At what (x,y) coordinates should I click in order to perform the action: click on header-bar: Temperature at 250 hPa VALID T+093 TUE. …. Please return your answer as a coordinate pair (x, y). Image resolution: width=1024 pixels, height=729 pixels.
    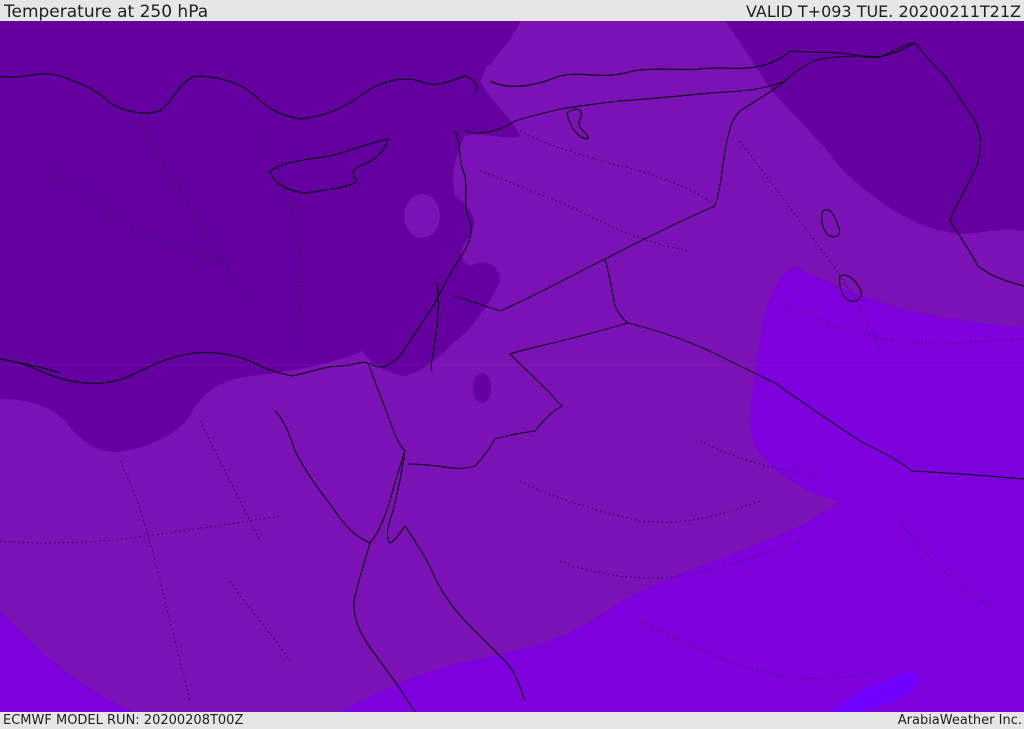
    Looking at the image, I should click on (512, 10).